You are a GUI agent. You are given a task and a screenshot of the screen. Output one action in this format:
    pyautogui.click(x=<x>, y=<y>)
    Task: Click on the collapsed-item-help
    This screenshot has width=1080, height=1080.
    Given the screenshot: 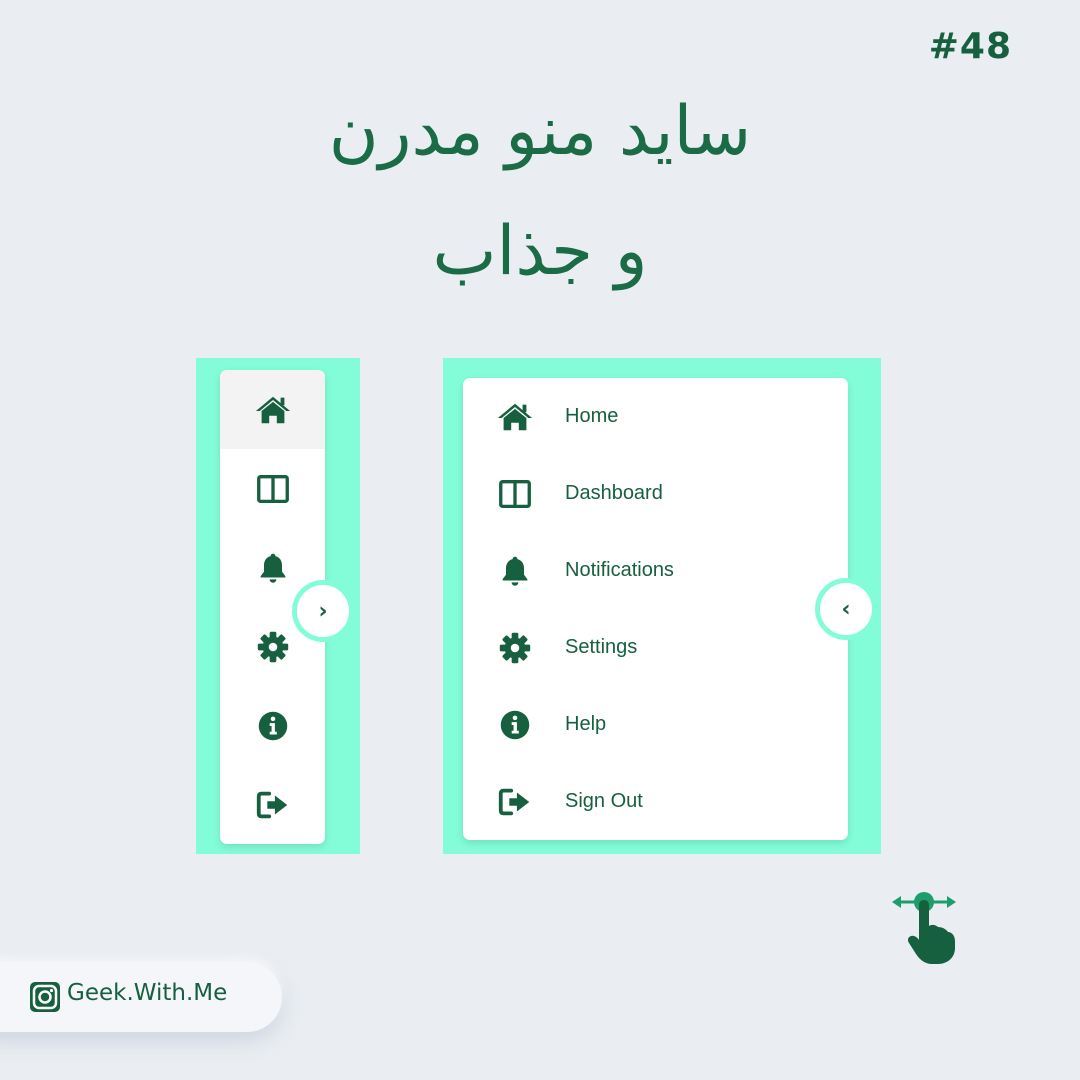 What is the action you would take?
    pyautogui.click(x=272, y=725)
    